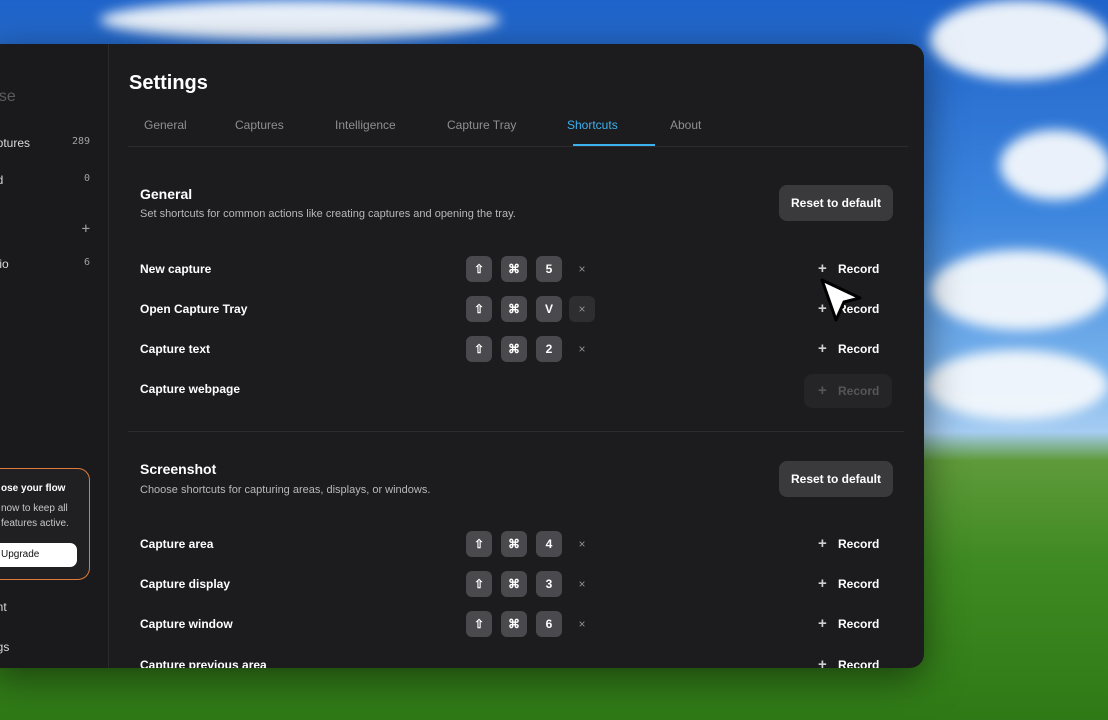  What do you see at coordinates (80, 141) in the screenshot?
I see `sidebar-item-count: 289` at bounding box center [80, 141].